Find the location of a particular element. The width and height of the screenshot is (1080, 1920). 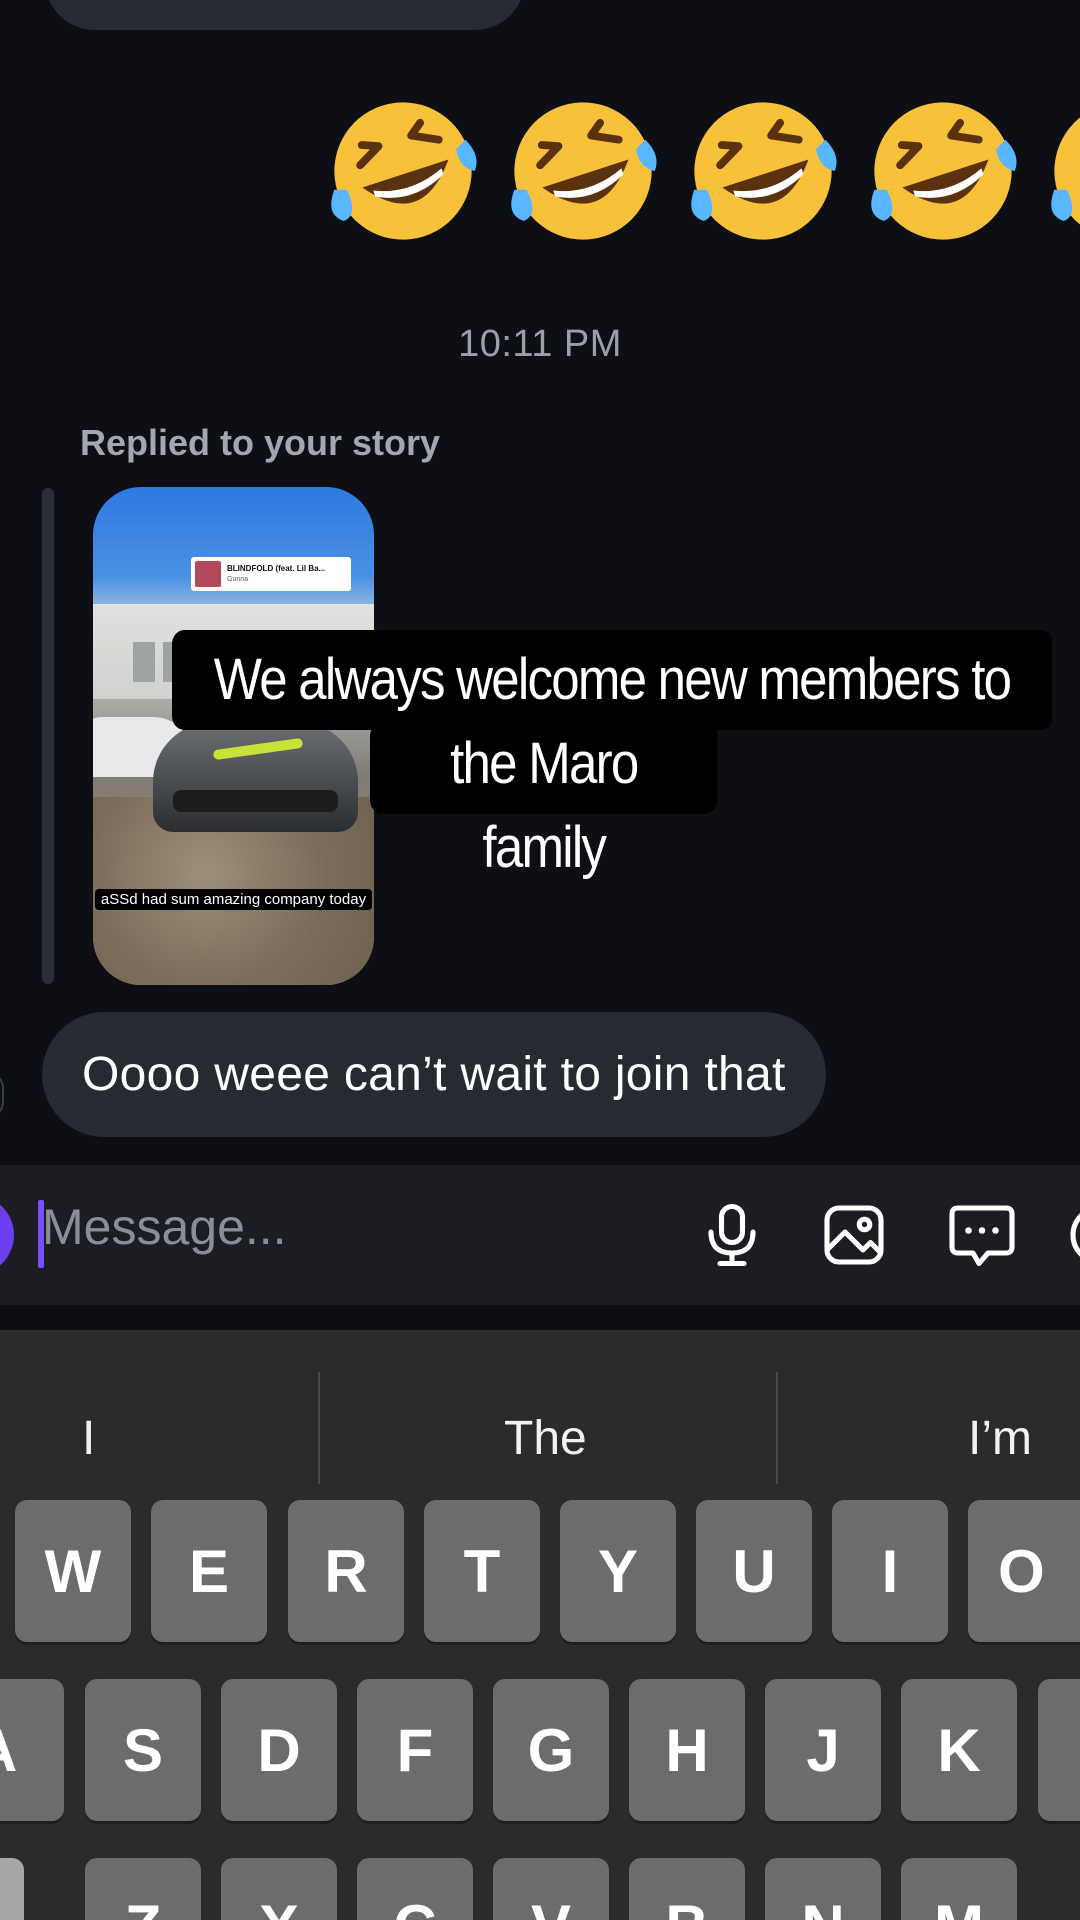

key-t: T is located at coordinates (482, 1571).